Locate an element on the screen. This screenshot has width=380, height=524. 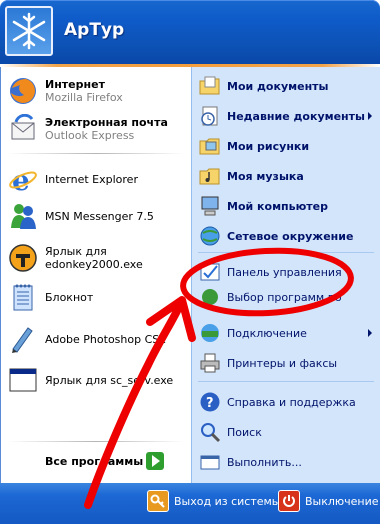
right-item-network: Сетевое окружение is located at coordinates (275, 236).